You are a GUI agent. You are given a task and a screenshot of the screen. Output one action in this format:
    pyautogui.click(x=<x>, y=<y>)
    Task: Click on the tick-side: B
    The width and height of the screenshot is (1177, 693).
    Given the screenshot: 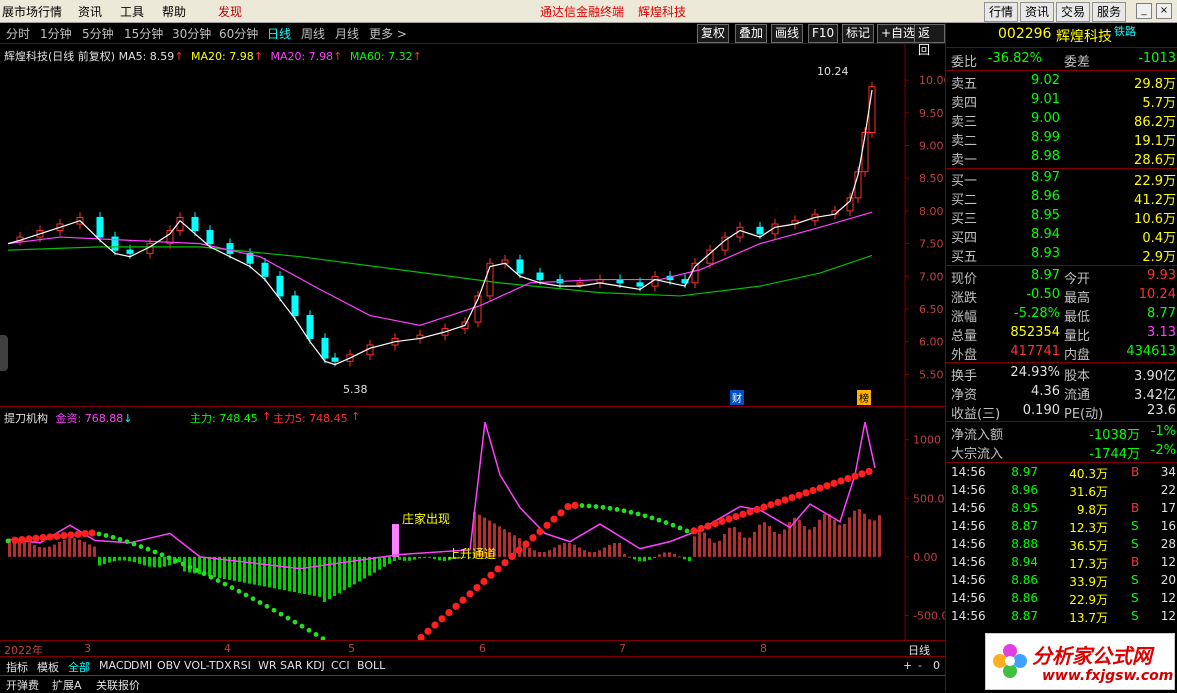 What is the action you would take?
    pyautogui.click(x=1135, y=508)
    